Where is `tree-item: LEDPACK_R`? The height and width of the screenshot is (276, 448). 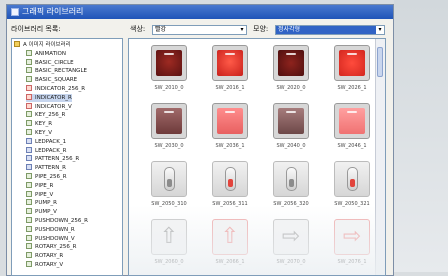
tree-item: LEDPACK_R is located at coordinates (46, 150).